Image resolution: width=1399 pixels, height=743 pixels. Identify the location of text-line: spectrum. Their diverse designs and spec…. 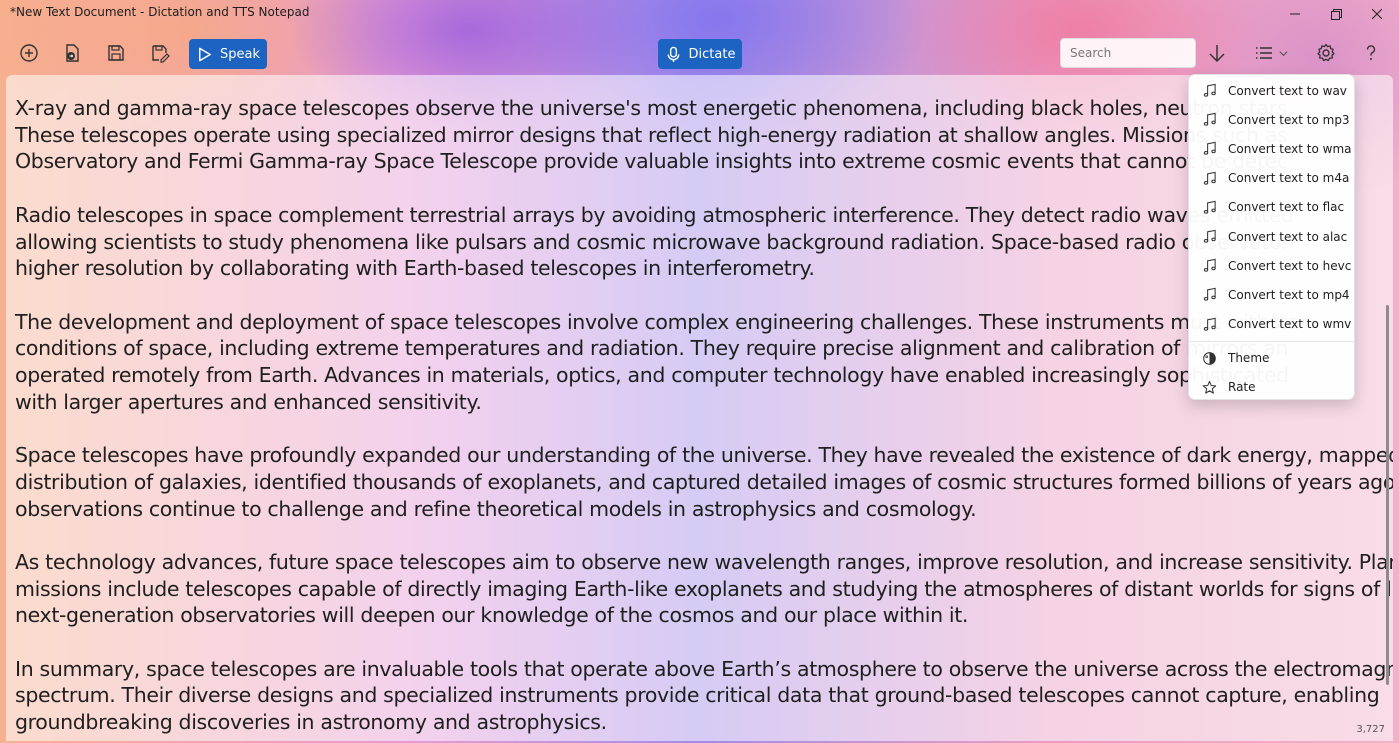
(697, 695).